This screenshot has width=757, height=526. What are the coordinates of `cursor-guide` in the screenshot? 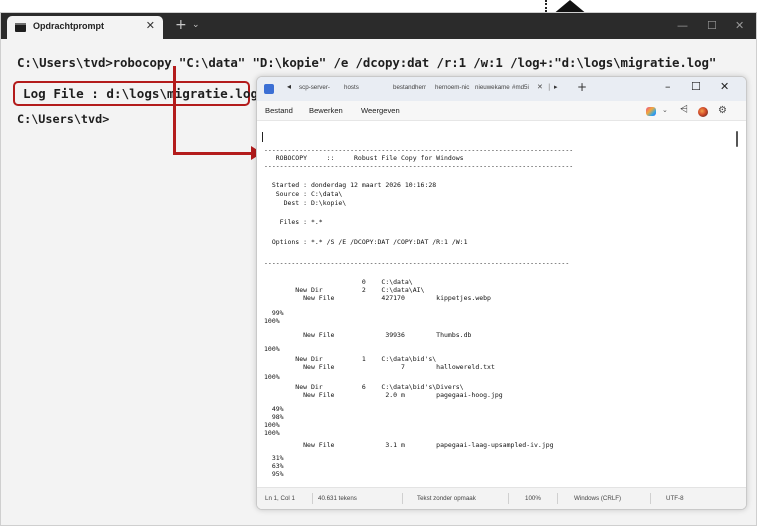 It's located at (546, 6).